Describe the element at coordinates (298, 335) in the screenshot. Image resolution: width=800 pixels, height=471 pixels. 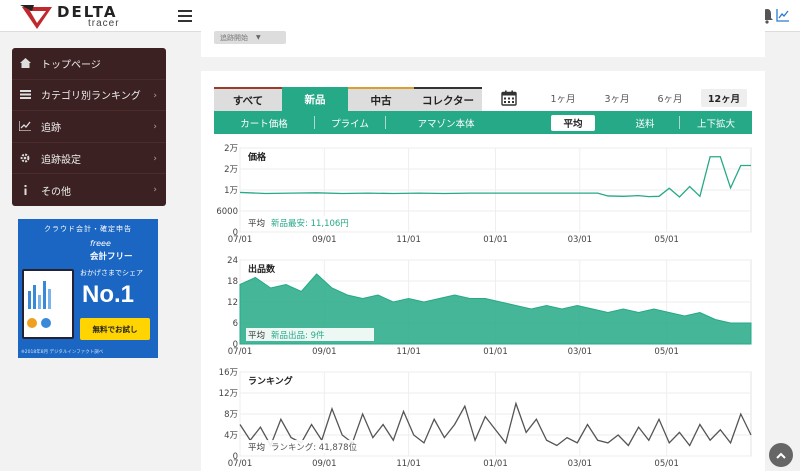
I see `annotation-value: 新品出品: 9件` at that location.